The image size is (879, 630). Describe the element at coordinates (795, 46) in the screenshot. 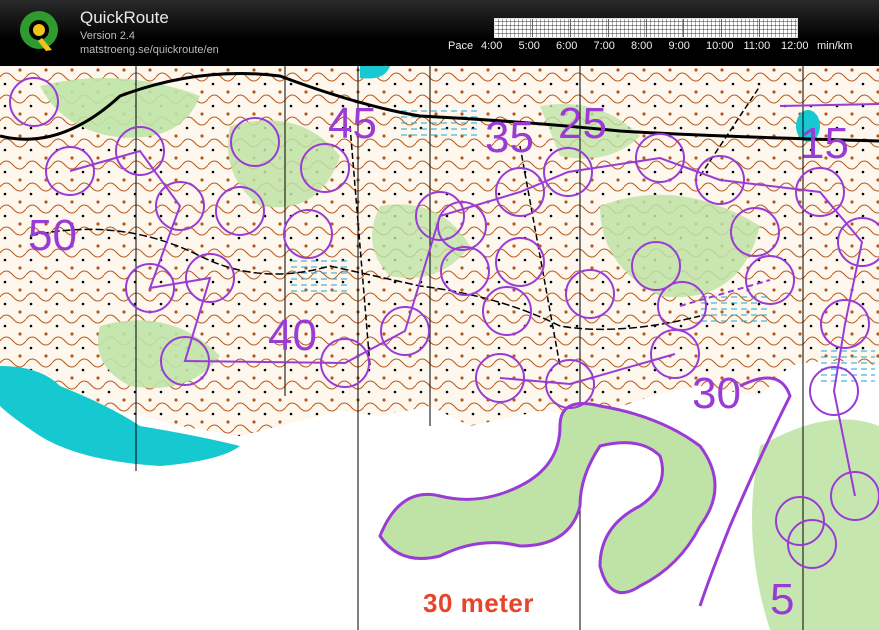

I see `pace-tick: 12:00` at that location.